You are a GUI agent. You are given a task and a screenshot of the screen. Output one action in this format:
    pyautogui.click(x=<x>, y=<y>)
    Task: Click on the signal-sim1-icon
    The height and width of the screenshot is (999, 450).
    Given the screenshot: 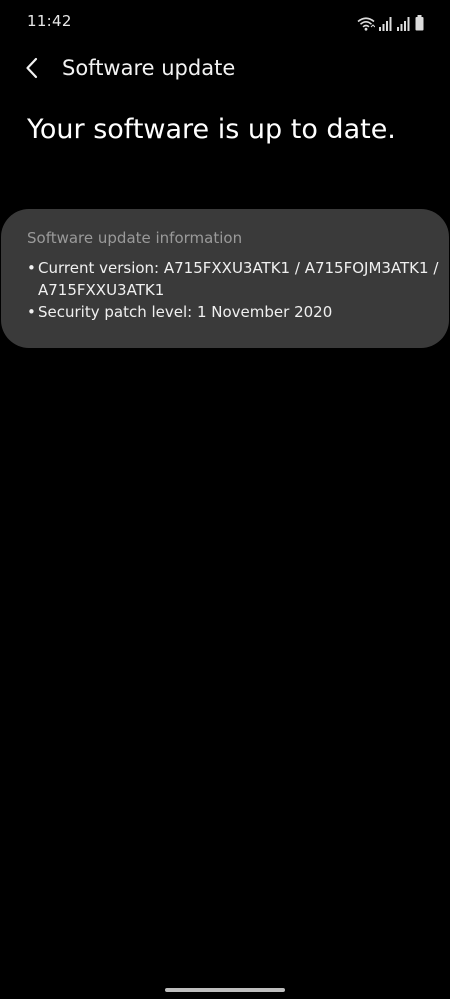 What is the action you would take?
    pyautogui.click(x=386, y=24)
    